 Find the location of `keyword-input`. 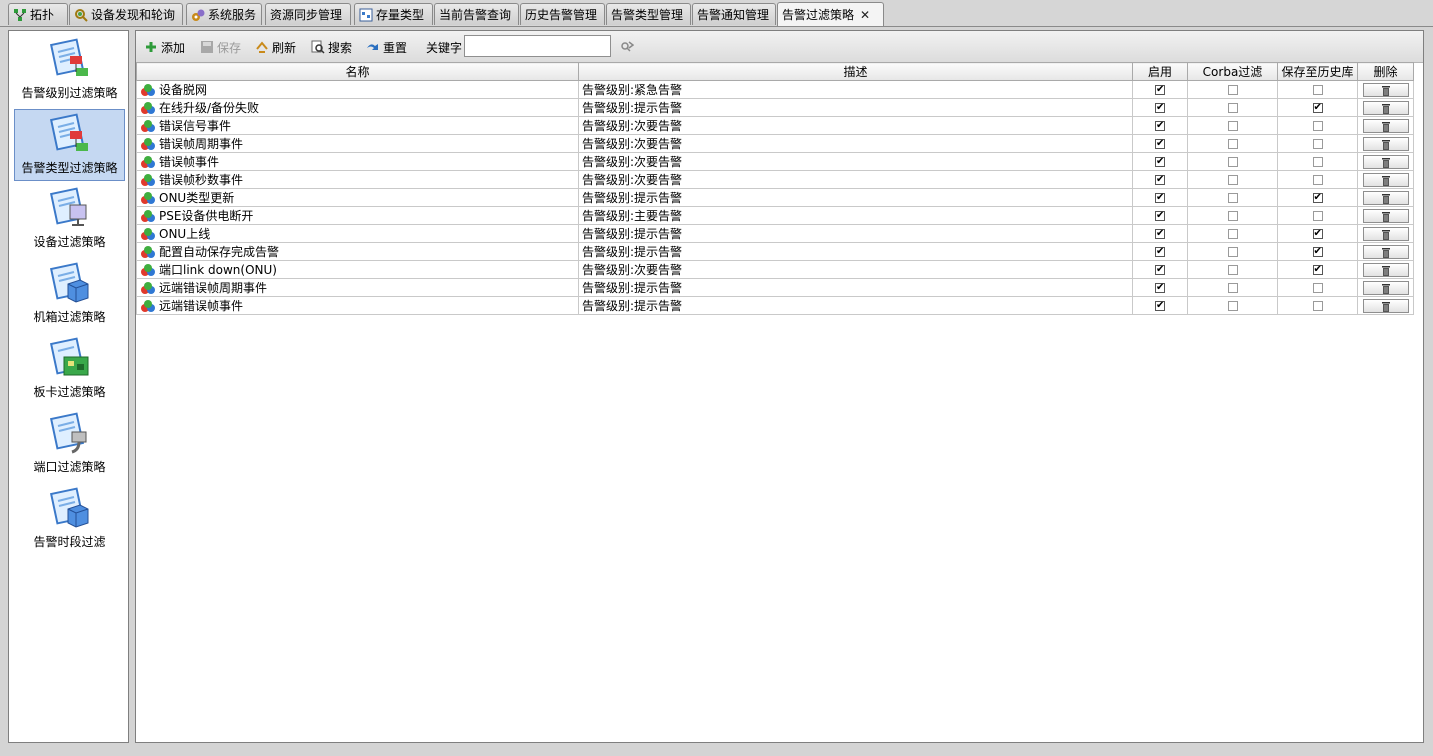

keyword-input is located at coordinates (537, 46).